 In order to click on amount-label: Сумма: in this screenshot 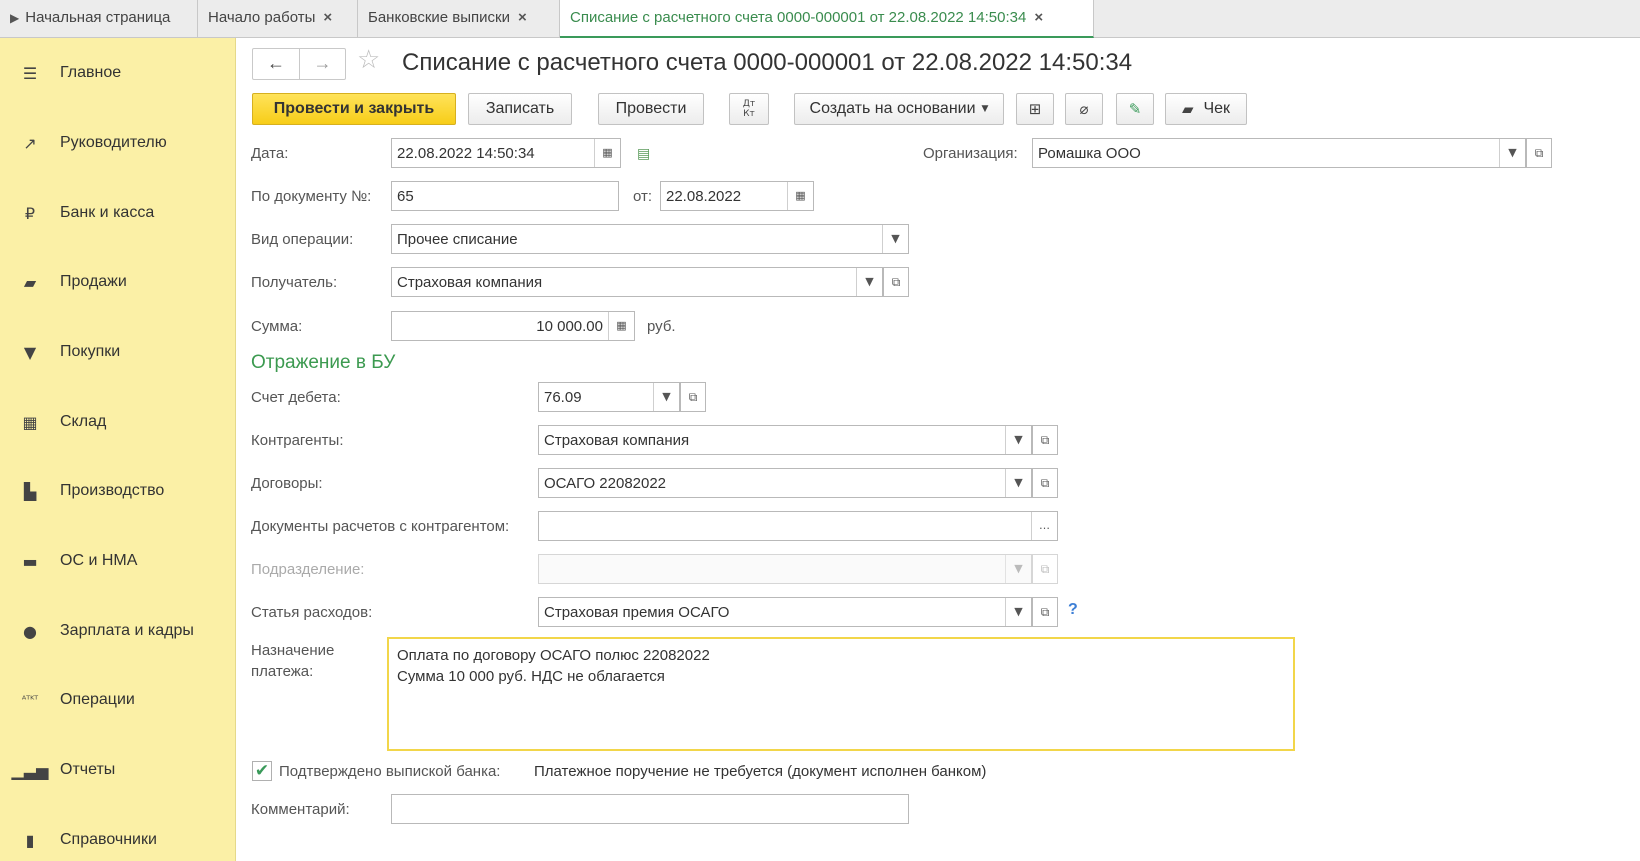, I will do `click(277, 326)`.